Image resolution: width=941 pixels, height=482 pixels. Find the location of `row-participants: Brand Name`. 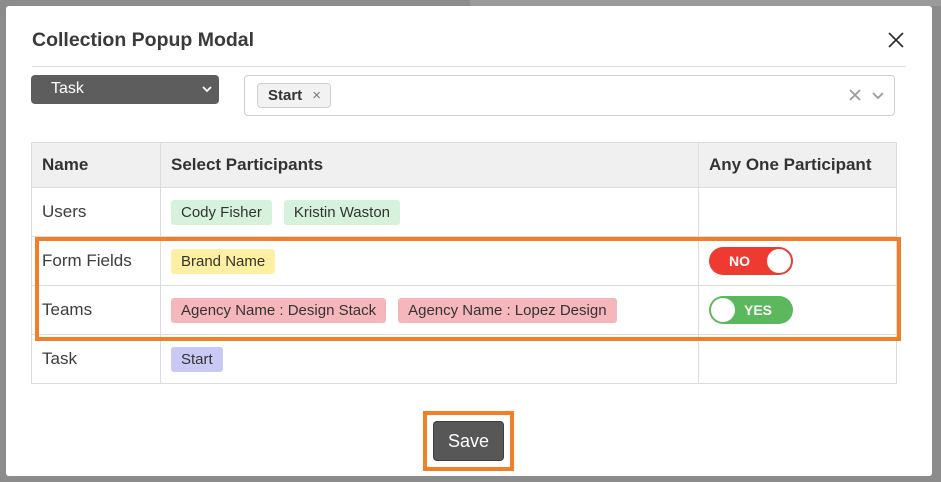

row-participants: Brand Name is located at coordinates (429, 261).